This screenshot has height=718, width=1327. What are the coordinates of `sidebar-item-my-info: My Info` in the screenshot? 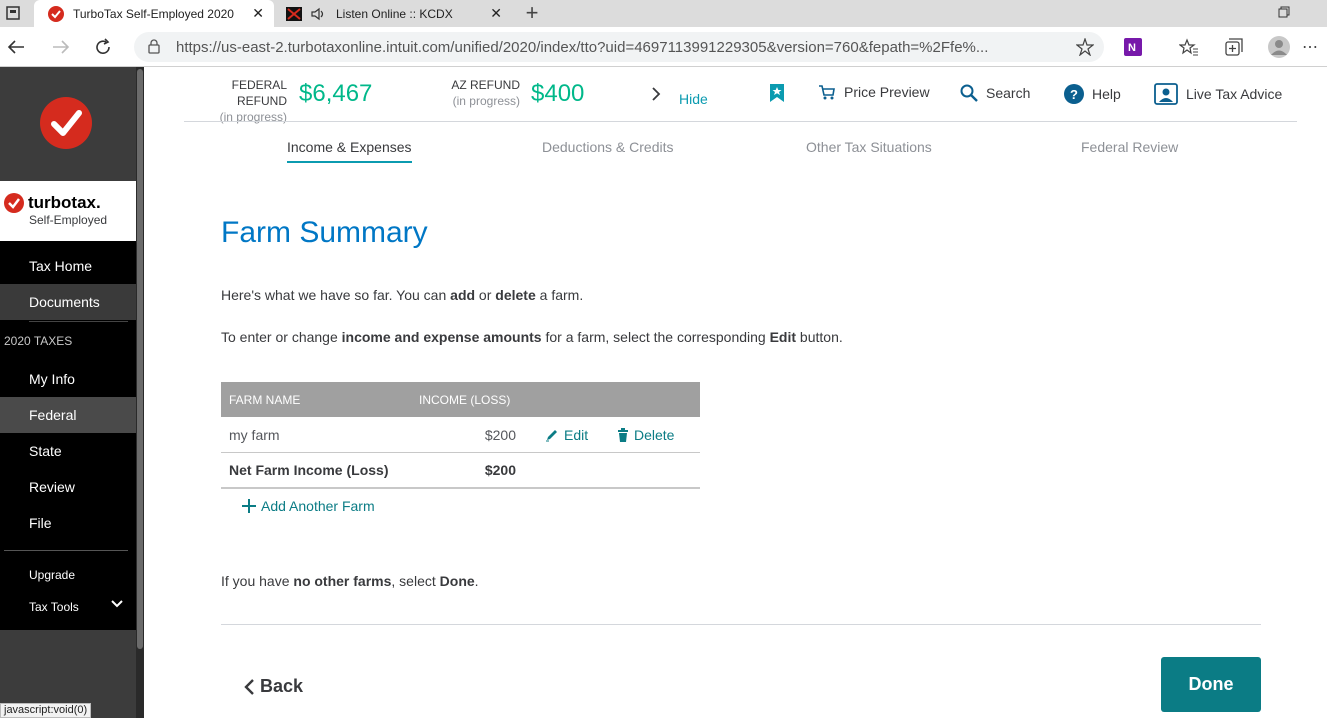 It's located at (69, 379).